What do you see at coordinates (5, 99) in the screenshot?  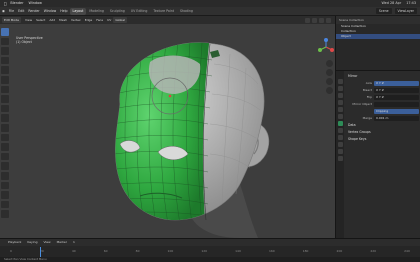 I see `measure-icon` at bounding box center [5, 99].